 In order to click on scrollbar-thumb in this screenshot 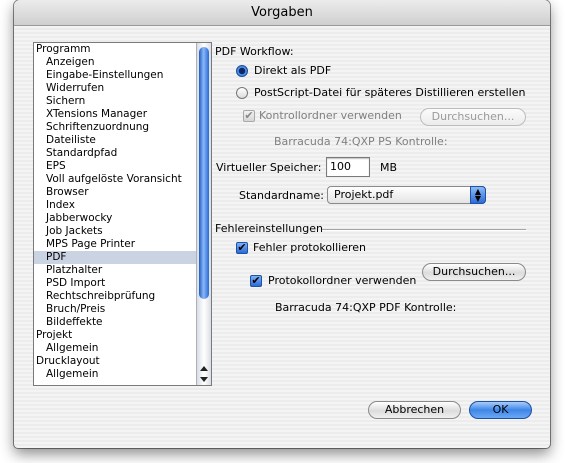, I will do `click(204, 173)`.